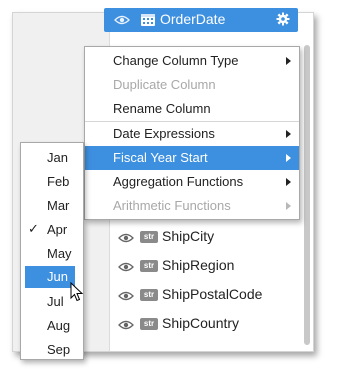 The width and height of the screenshot is (338, 370). Describe the element at coordinates (307, 195) in the screenshot. I see `panel-scrollbar` at that location.